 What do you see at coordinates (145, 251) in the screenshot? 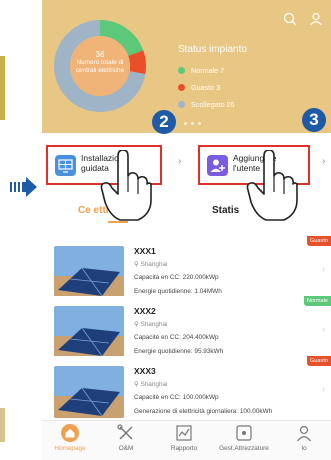
I see `plant-name: XXX1` at bounding box center [145, 251].